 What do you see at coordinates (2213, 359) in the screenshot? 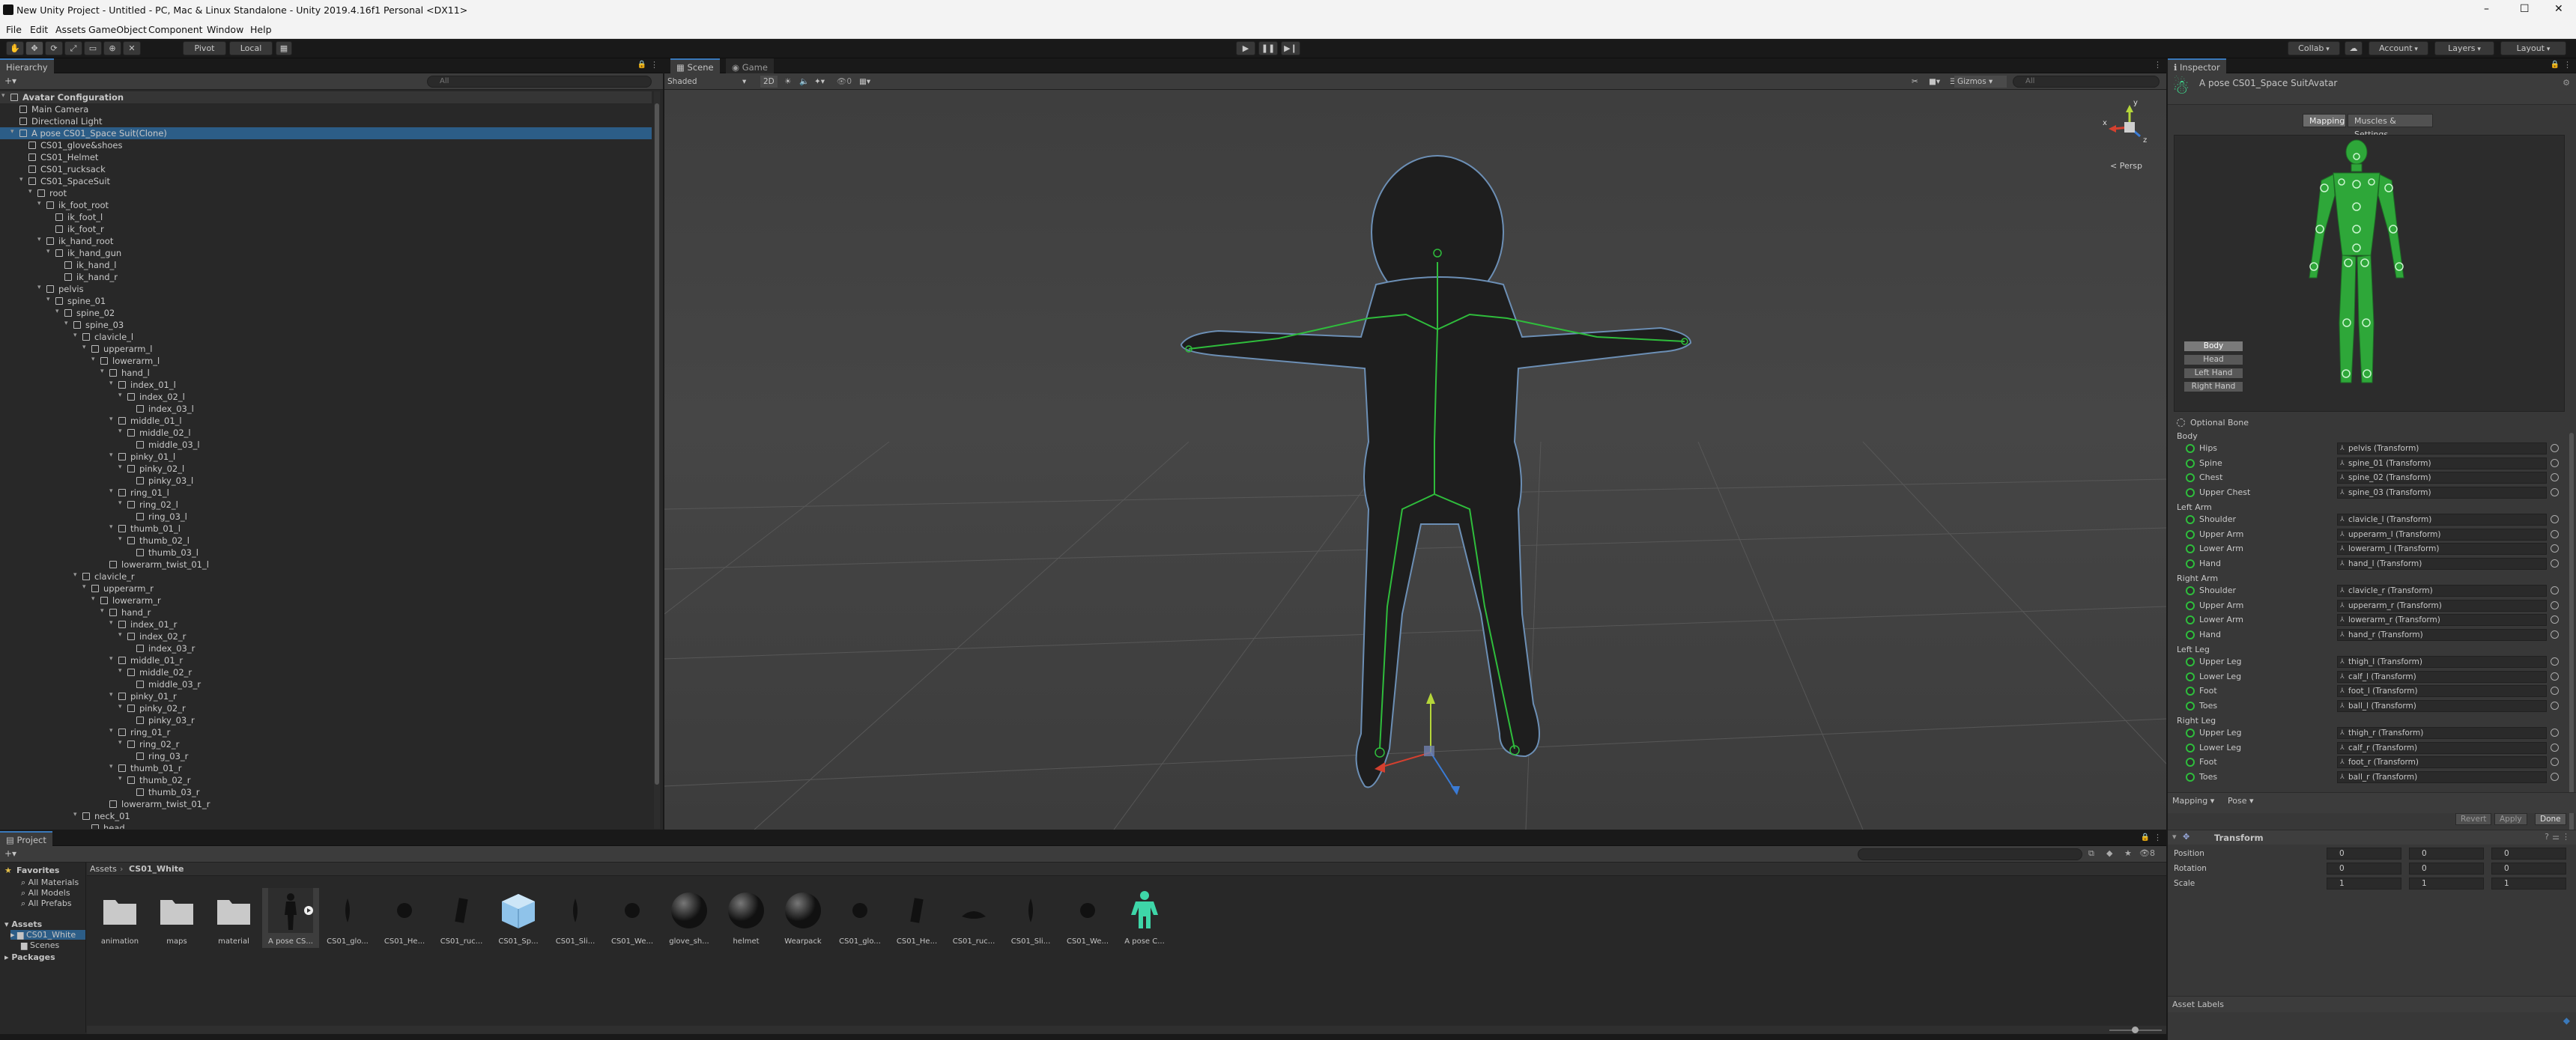
I see `head-view-button: Head` at bounding box center [2213, 359].